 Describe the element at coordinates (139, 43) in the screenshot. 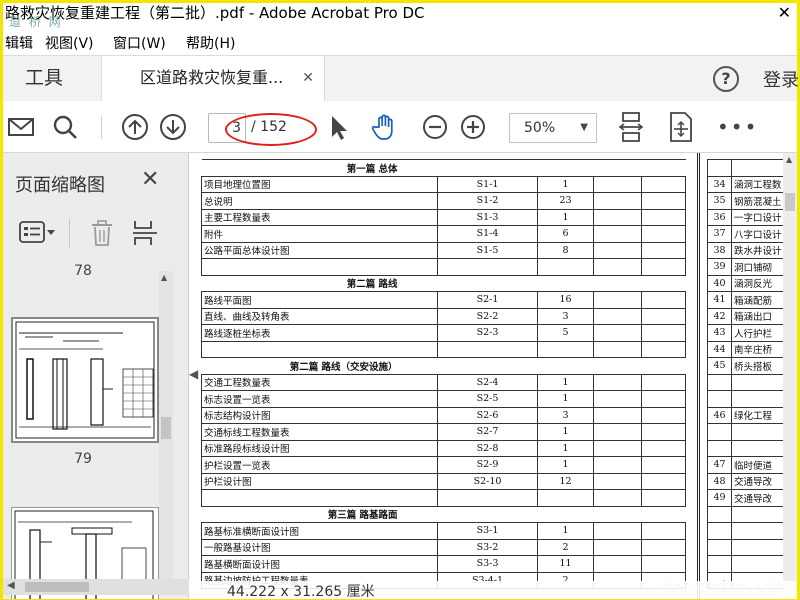

I see `menu-window: 窗口(W)` at that location.